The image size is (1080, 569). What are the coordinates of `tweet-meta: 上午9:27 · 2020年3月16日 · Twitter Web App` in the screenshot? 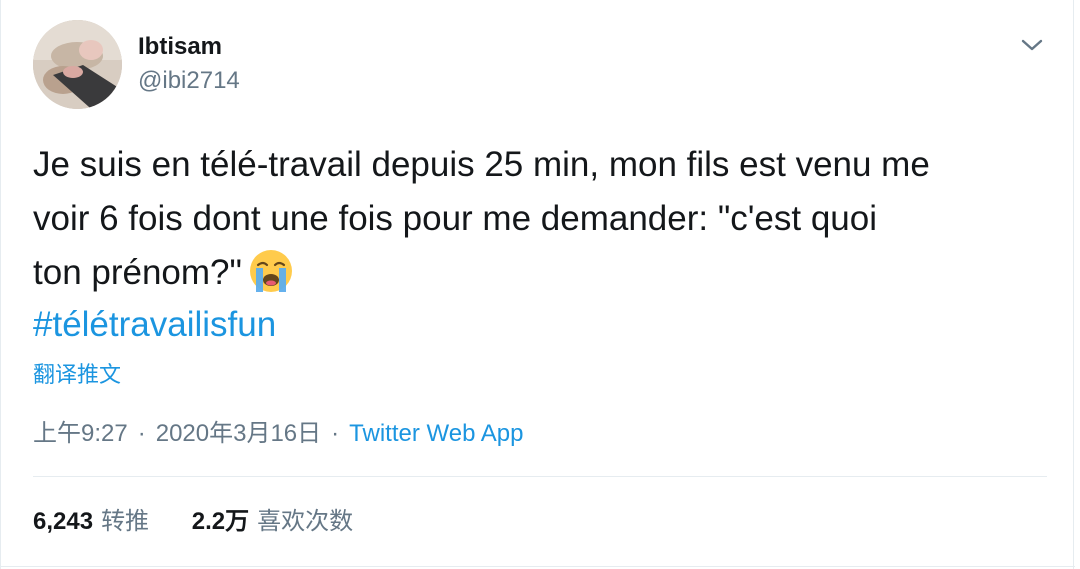 It's located at (278, 434).